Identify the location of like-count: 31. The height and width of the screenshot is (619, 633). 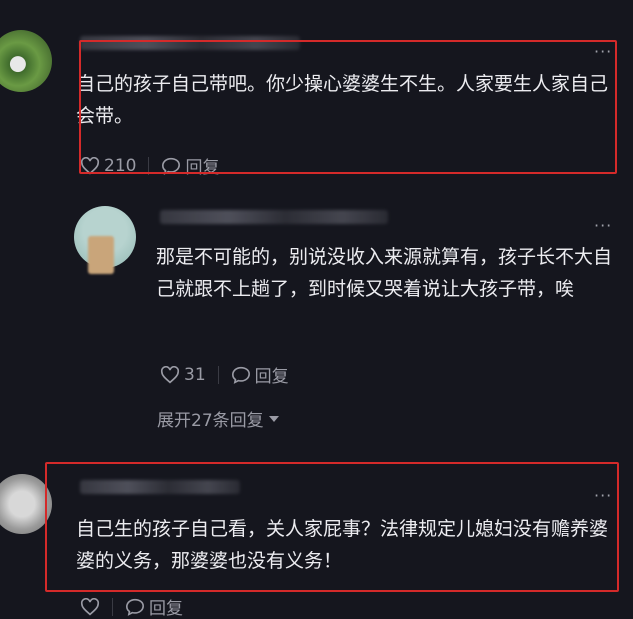
(195, 374).